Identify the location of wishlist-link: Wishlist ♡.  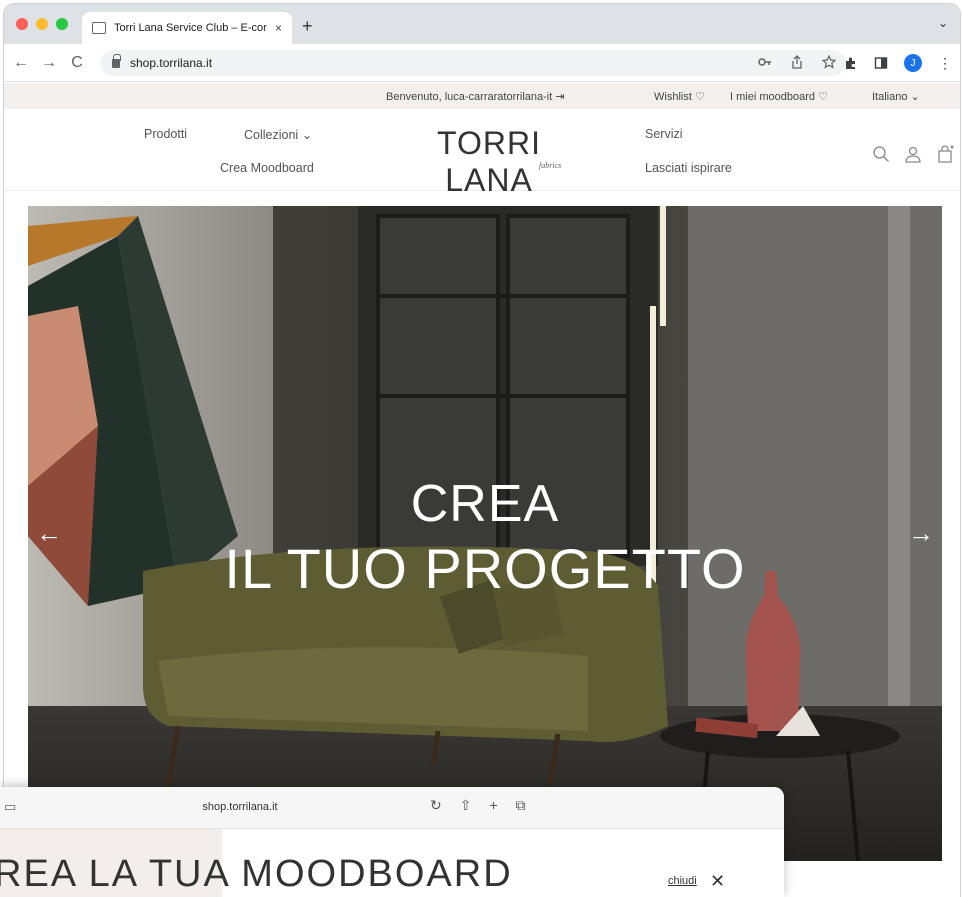
(679, 96).